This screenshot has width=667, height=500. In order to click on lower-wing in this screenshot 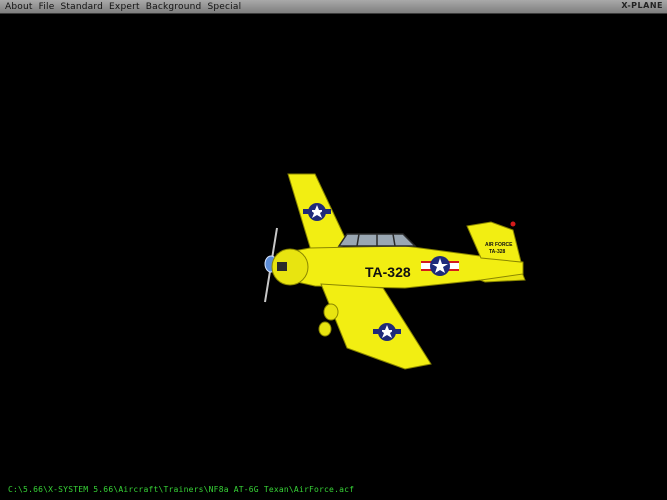, I will do `click(376, 326)`.